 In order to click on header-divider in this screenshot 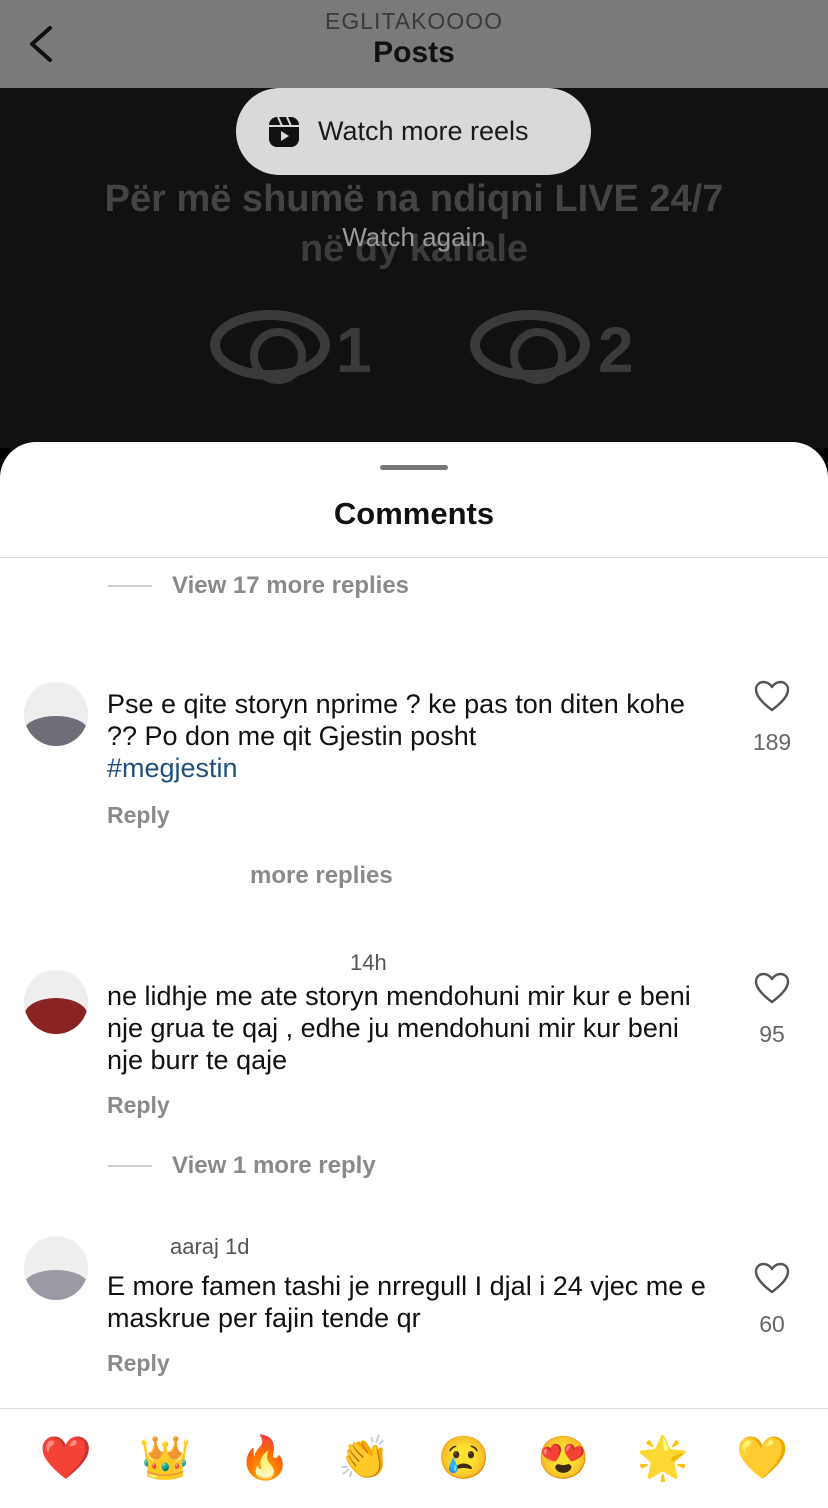, I will do `click(414, 557)`.